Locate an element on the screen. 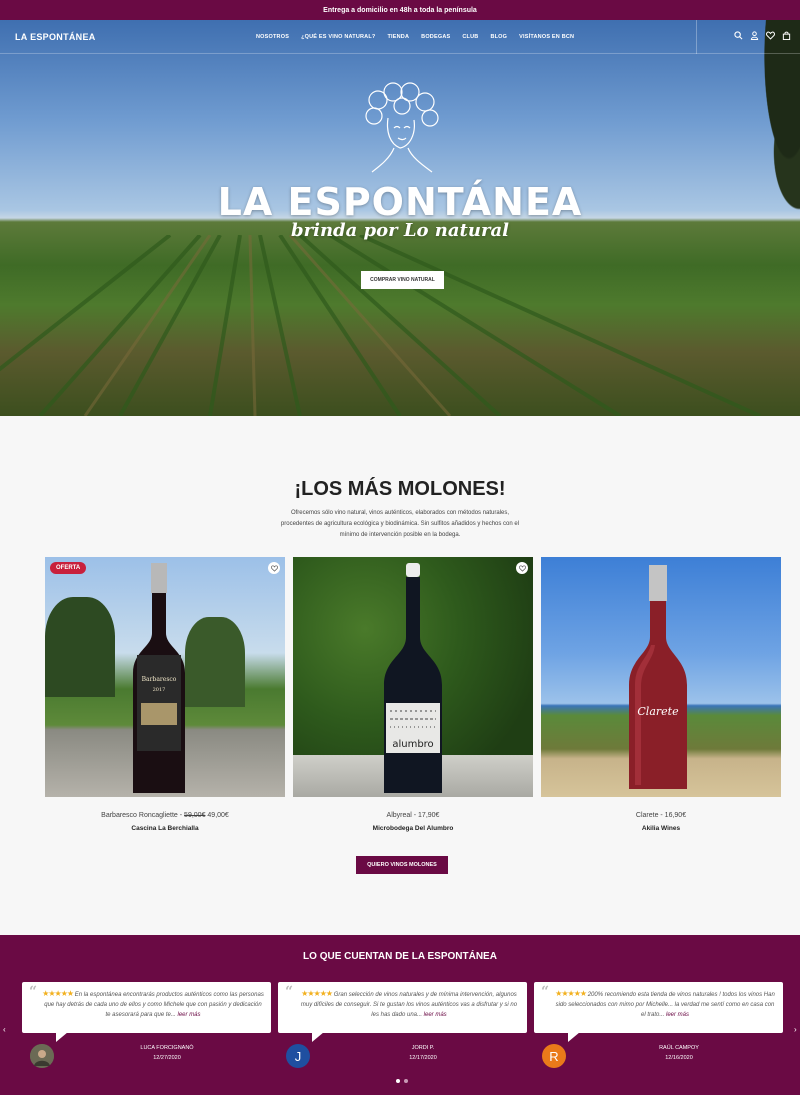 The width and height of the screenshot is (800, 1095). sale-badge: OFERTA is located at coordinates (68, 568).